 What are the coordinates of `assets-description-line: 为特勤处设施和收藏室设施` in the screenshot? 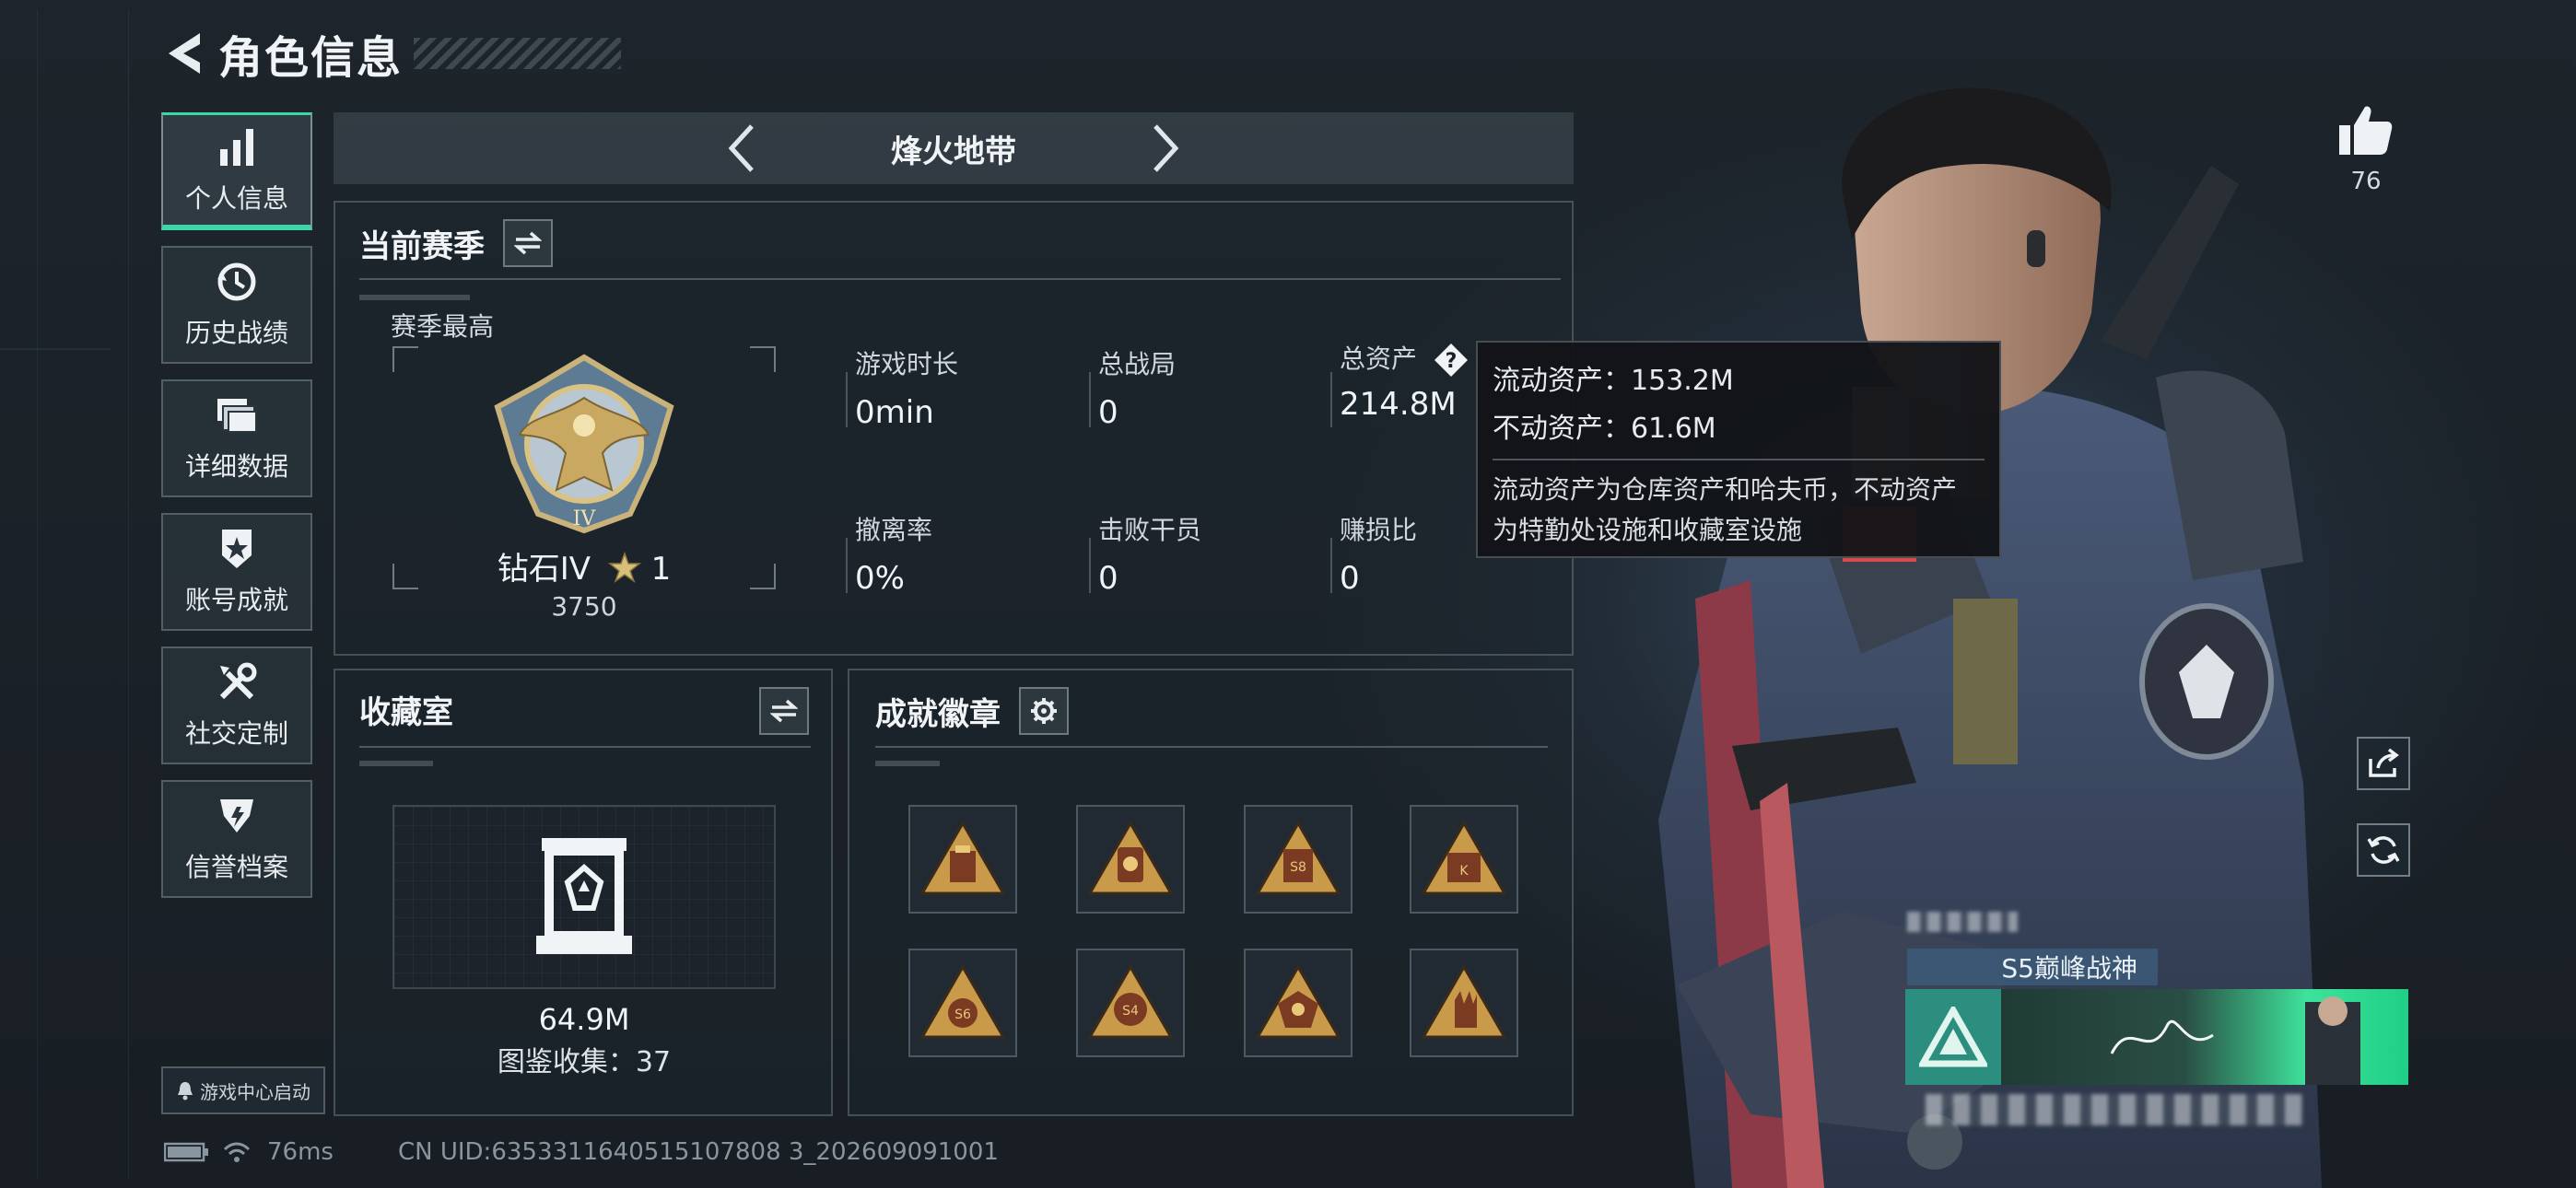 It's located at (1648, 530).